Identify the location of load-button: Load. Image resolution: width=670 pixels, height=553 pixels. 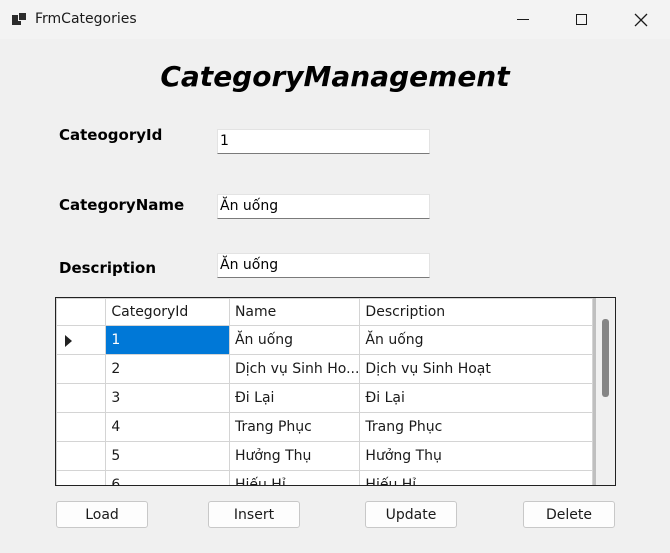
(102, 514).